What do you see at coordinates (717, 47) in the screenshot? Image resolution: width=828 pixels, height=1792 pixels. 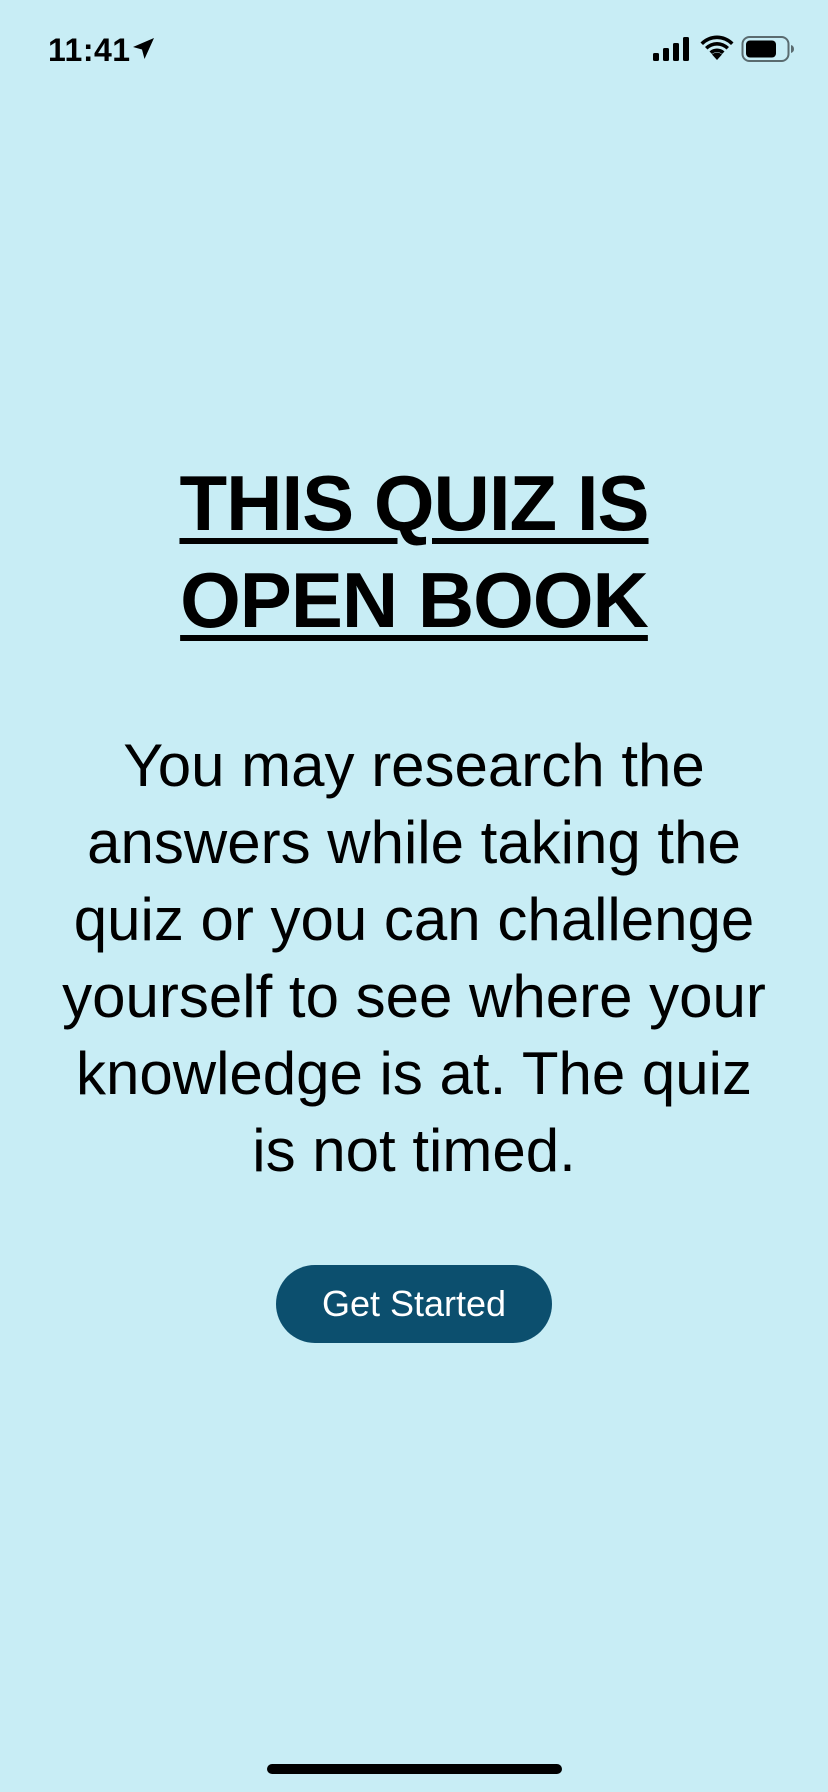 I see `wifi-icon` at bounding box center [717, 47].